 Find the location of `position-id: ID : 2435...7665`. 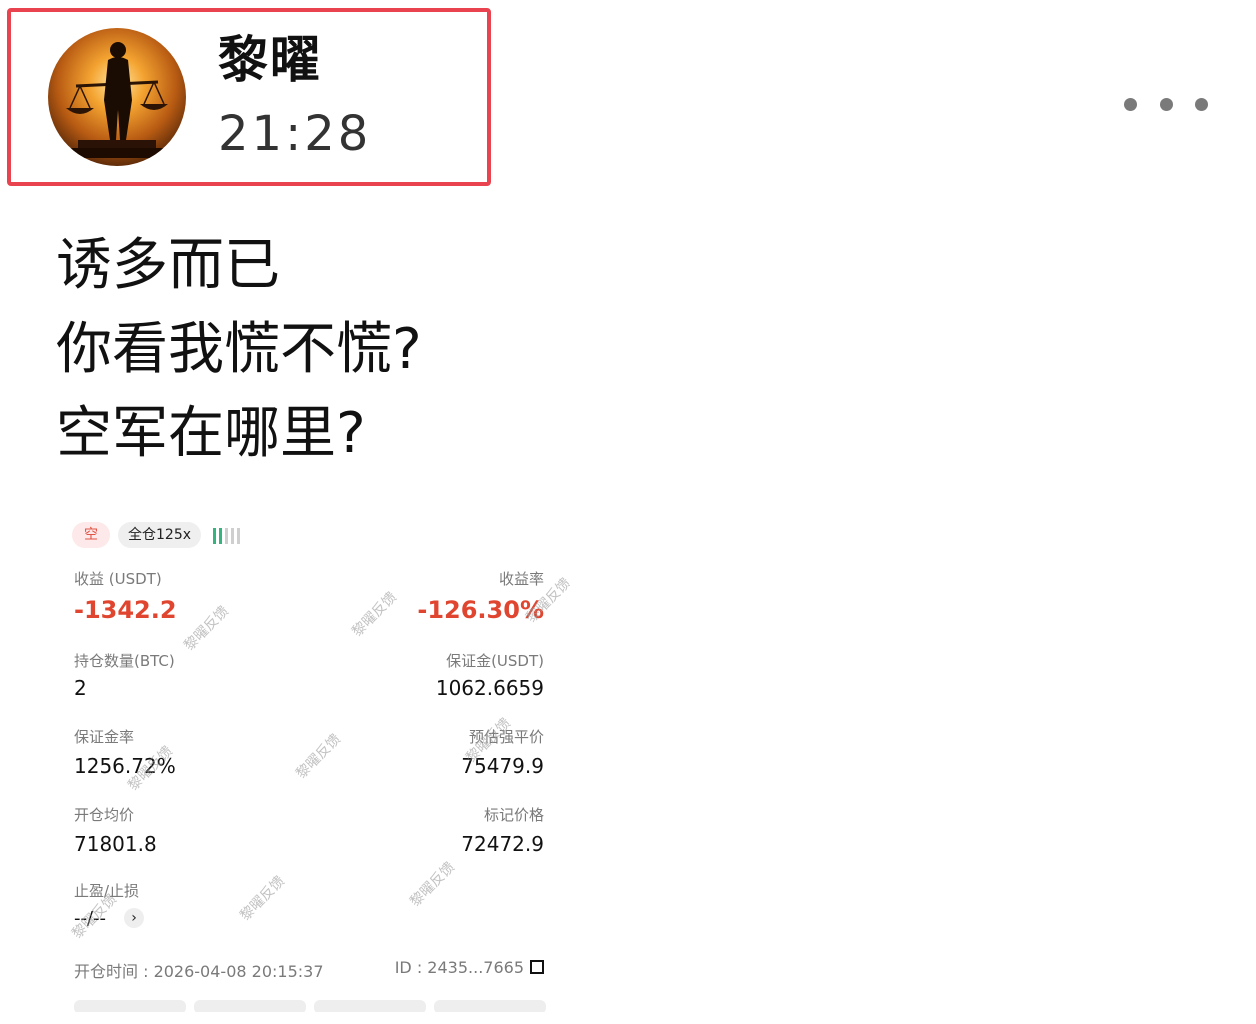

position-id: ID : 2435...7665 is located at coordinates (469, 967).